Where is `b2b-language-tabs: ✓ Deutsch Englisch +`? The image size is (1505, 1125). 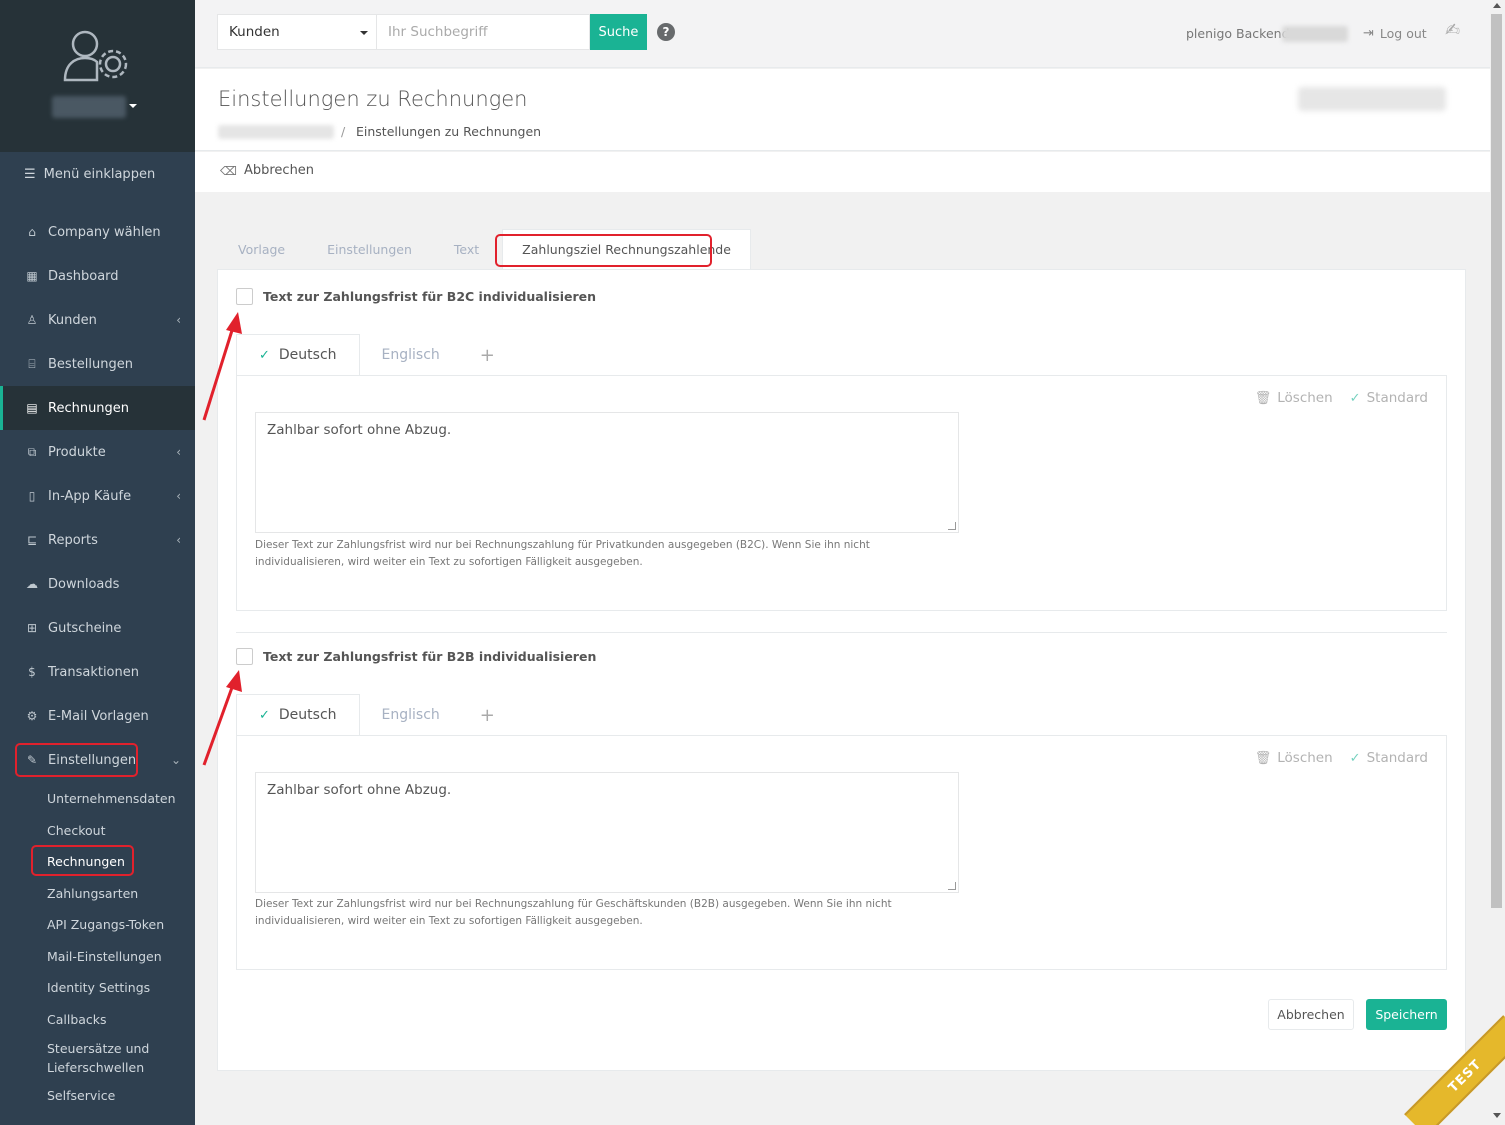
b2b-language-tabs: ✓ Deutsch Englisch + is located at coordinates (369, 715).